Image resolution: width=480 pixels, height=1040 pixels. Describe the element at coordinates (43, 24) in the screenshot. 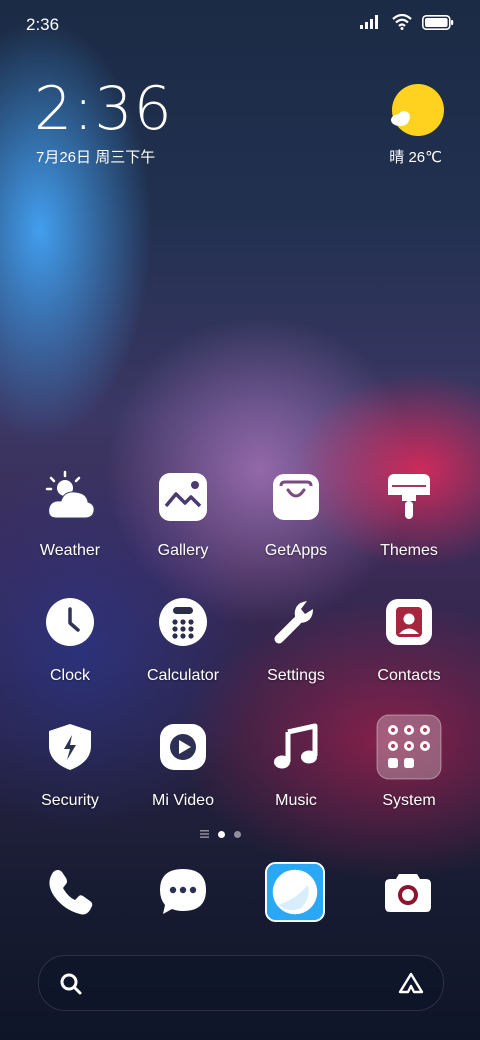

I see `status-time: 2:36` at that location.